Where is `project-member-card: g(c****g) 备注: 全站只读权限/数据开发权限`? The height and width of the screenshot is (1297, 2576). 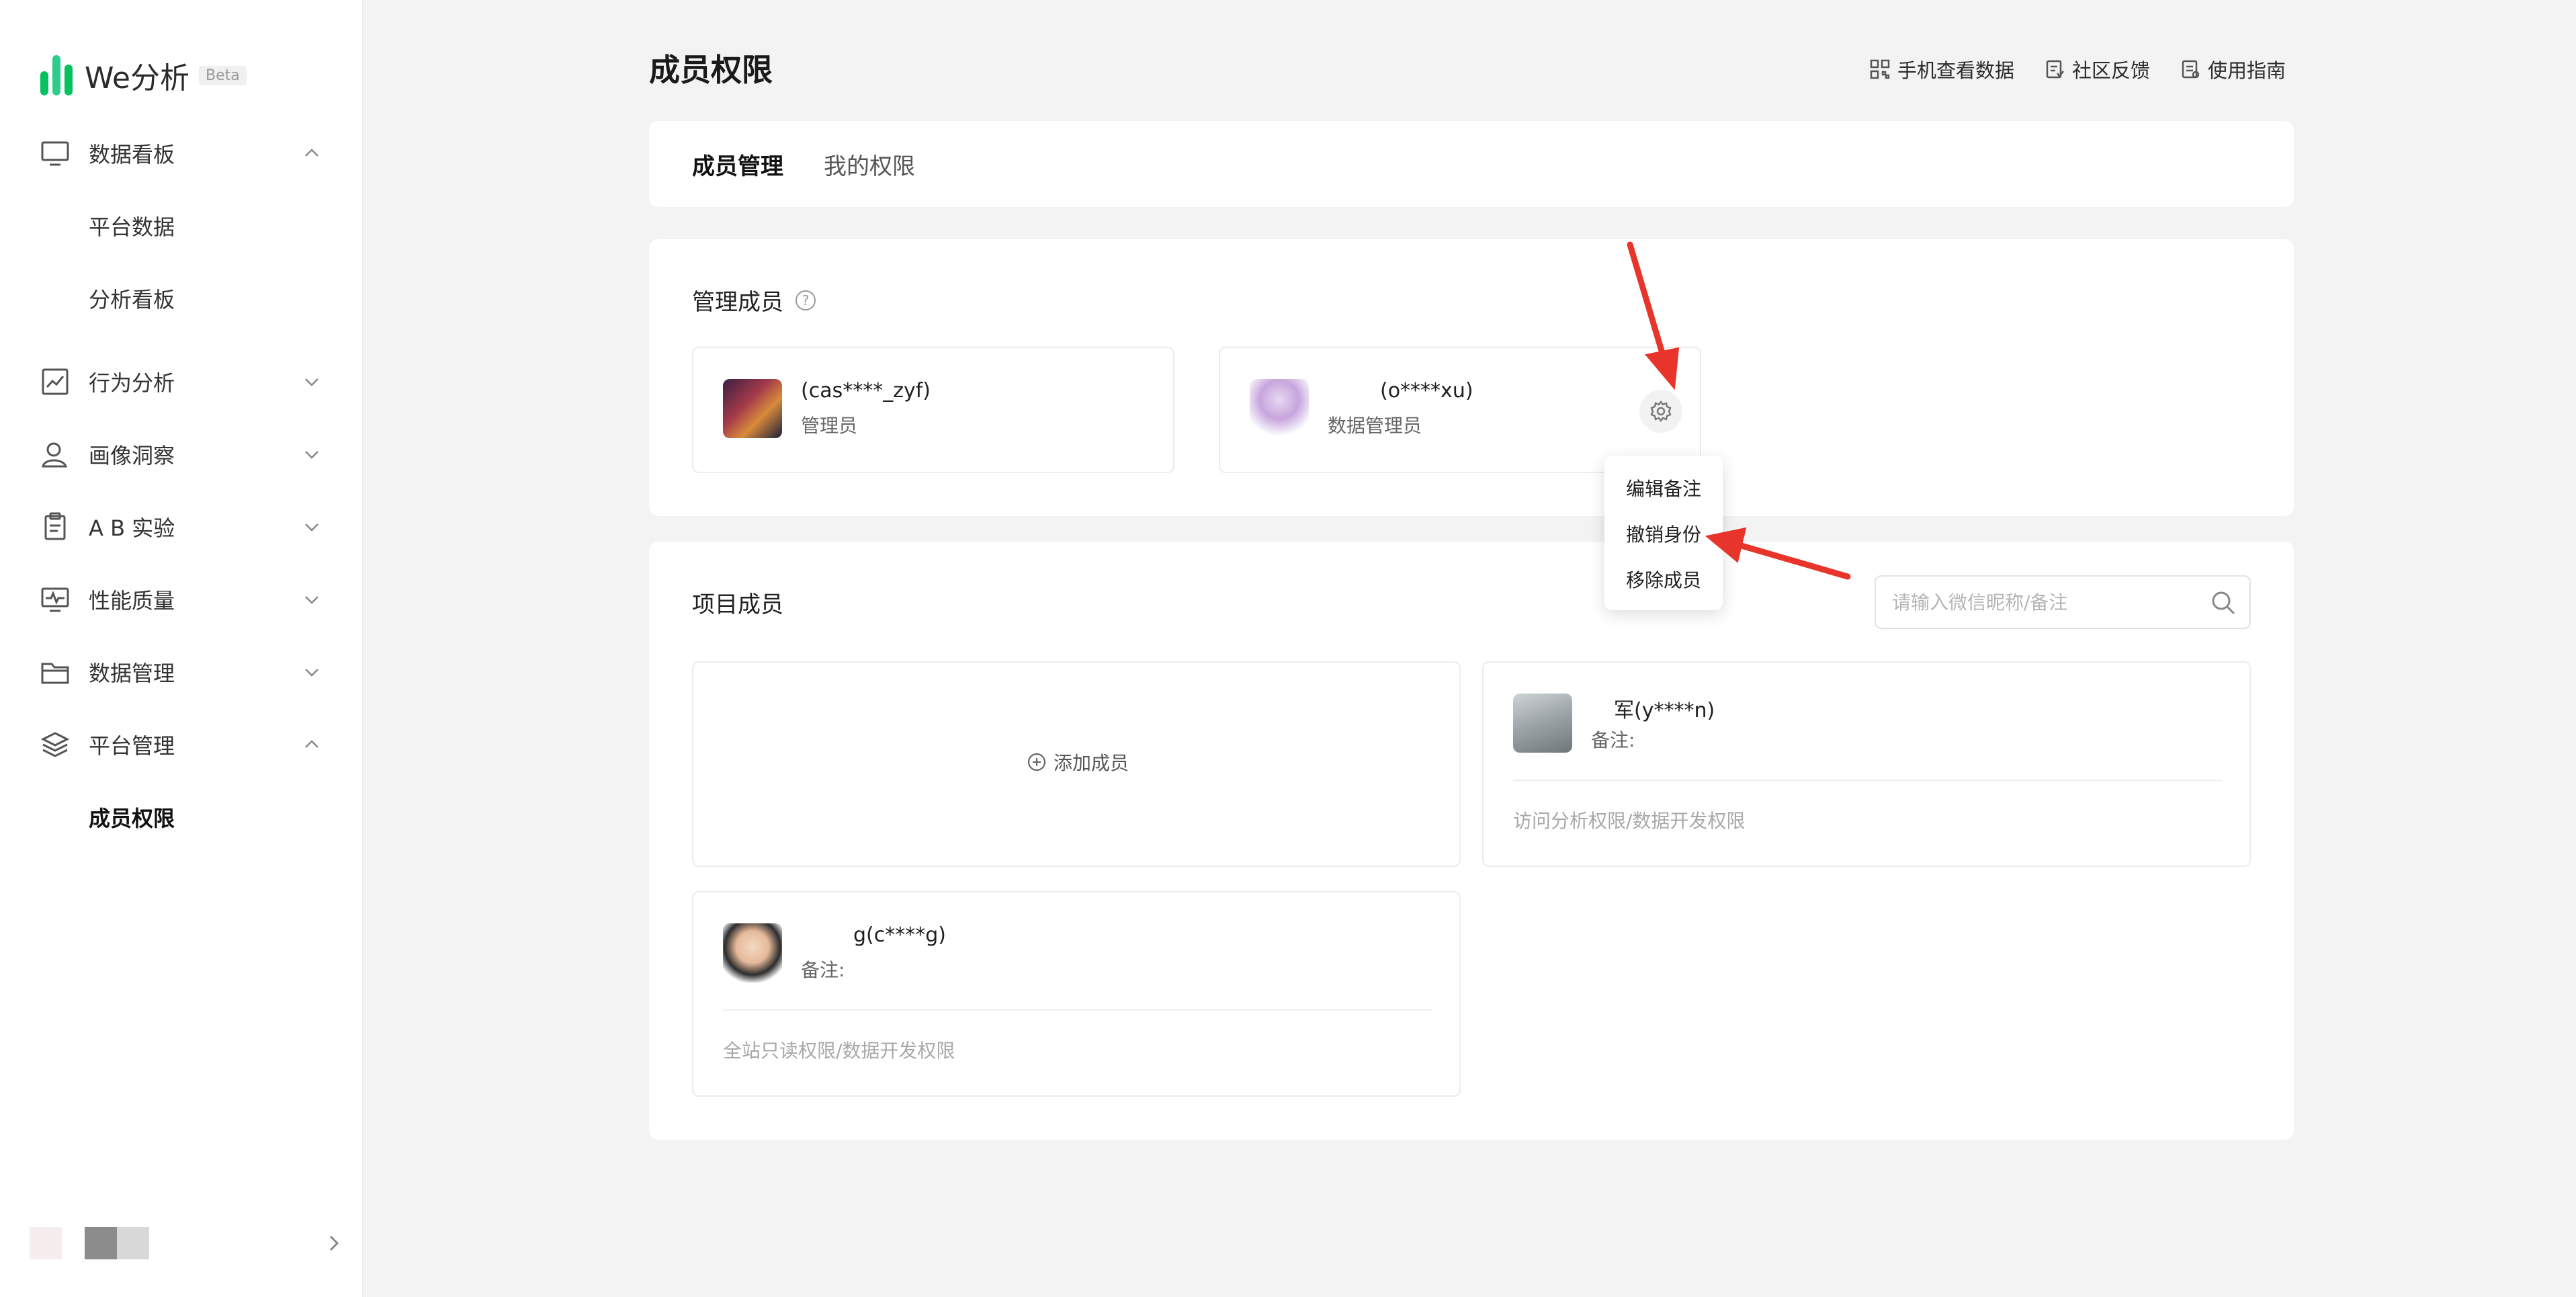 project-member-card: g(c****g) 备注: 全站只读权限/数据开发权限 is located at coordinates (1076, 994).